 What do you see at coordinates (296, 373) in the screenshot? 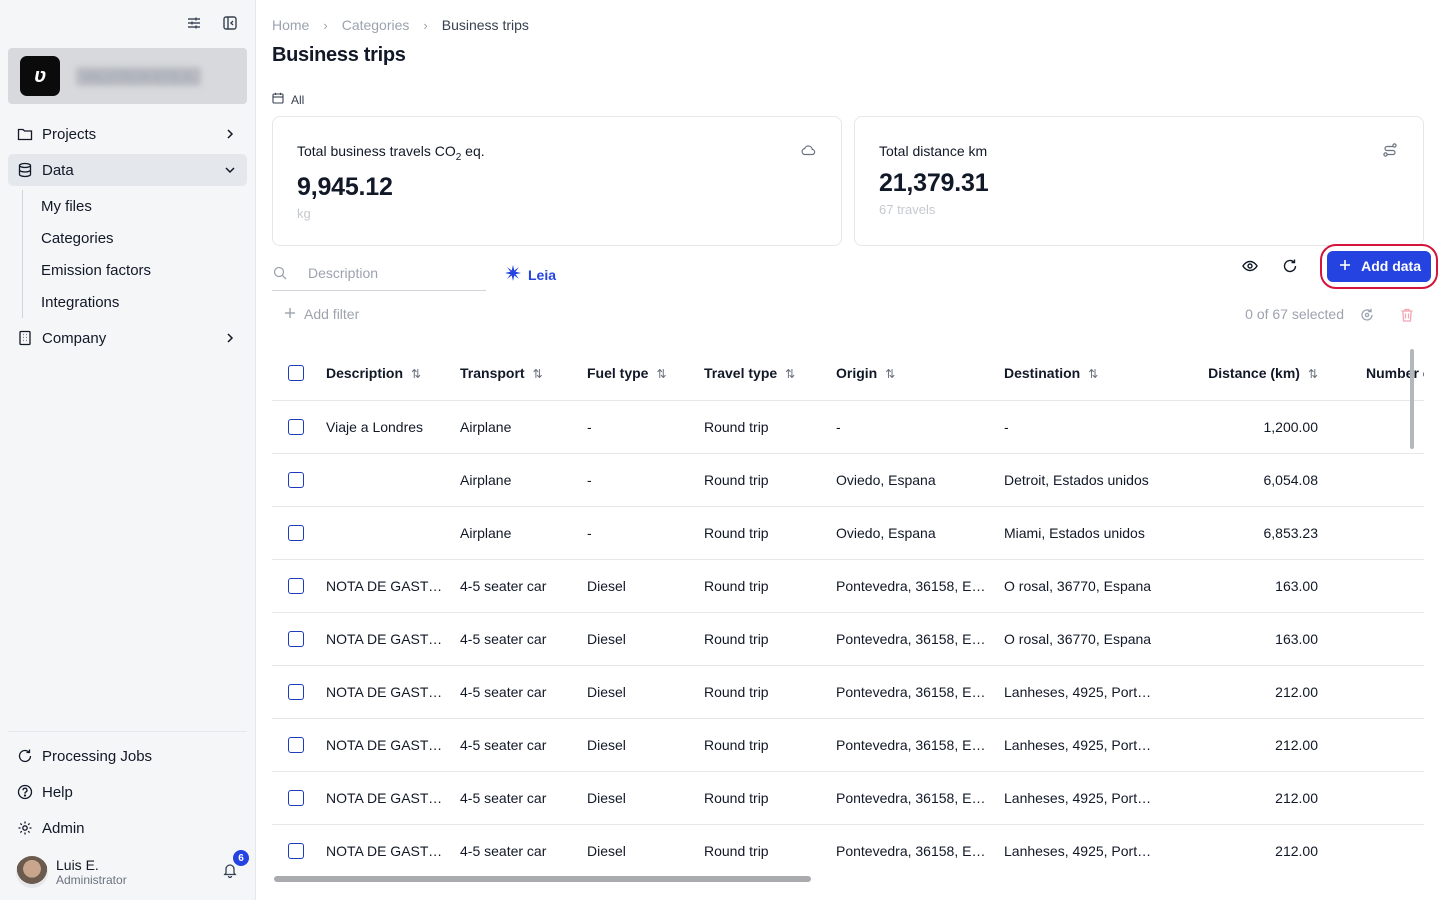
I see `select-all-checkbox` at bounding box center [296, 373].